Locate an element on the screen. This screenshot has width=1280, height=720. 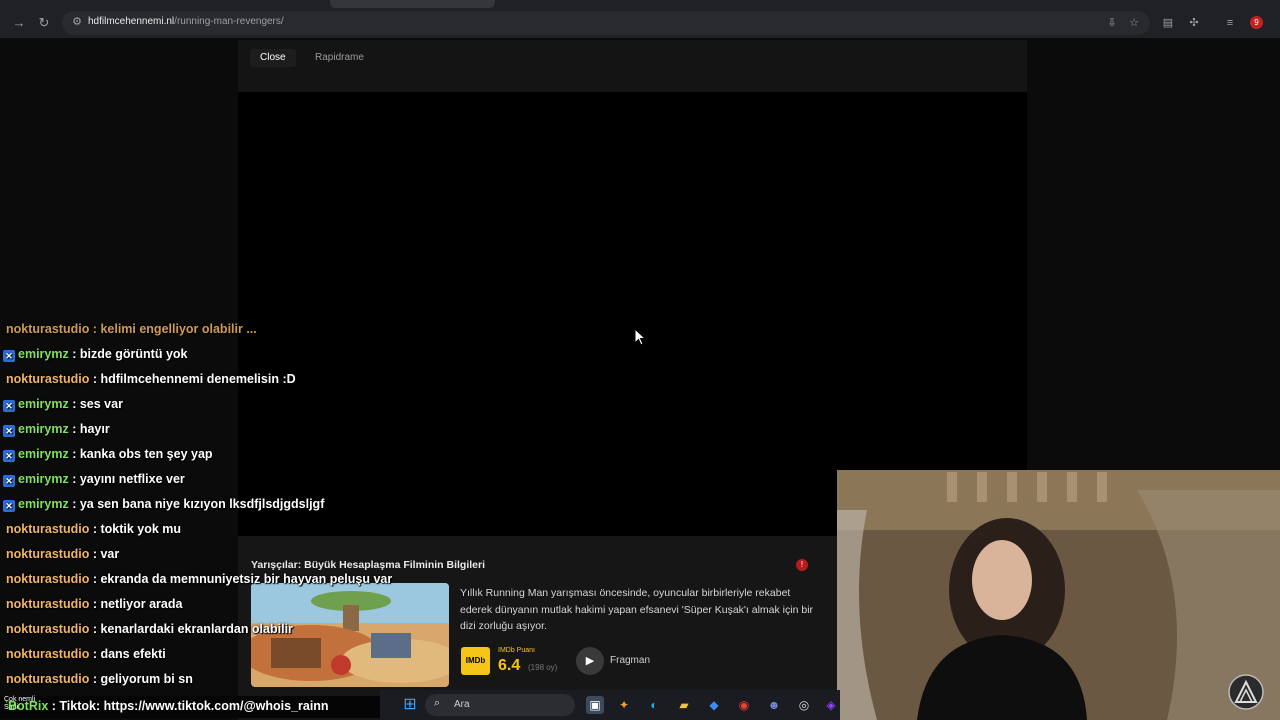
os-taskbar: ⊞ ⌕ Ara ▣ ✦ ◐ ▰ ◆ ◉ ☻ ◎ ◈ is located at coordinates (610, 705).